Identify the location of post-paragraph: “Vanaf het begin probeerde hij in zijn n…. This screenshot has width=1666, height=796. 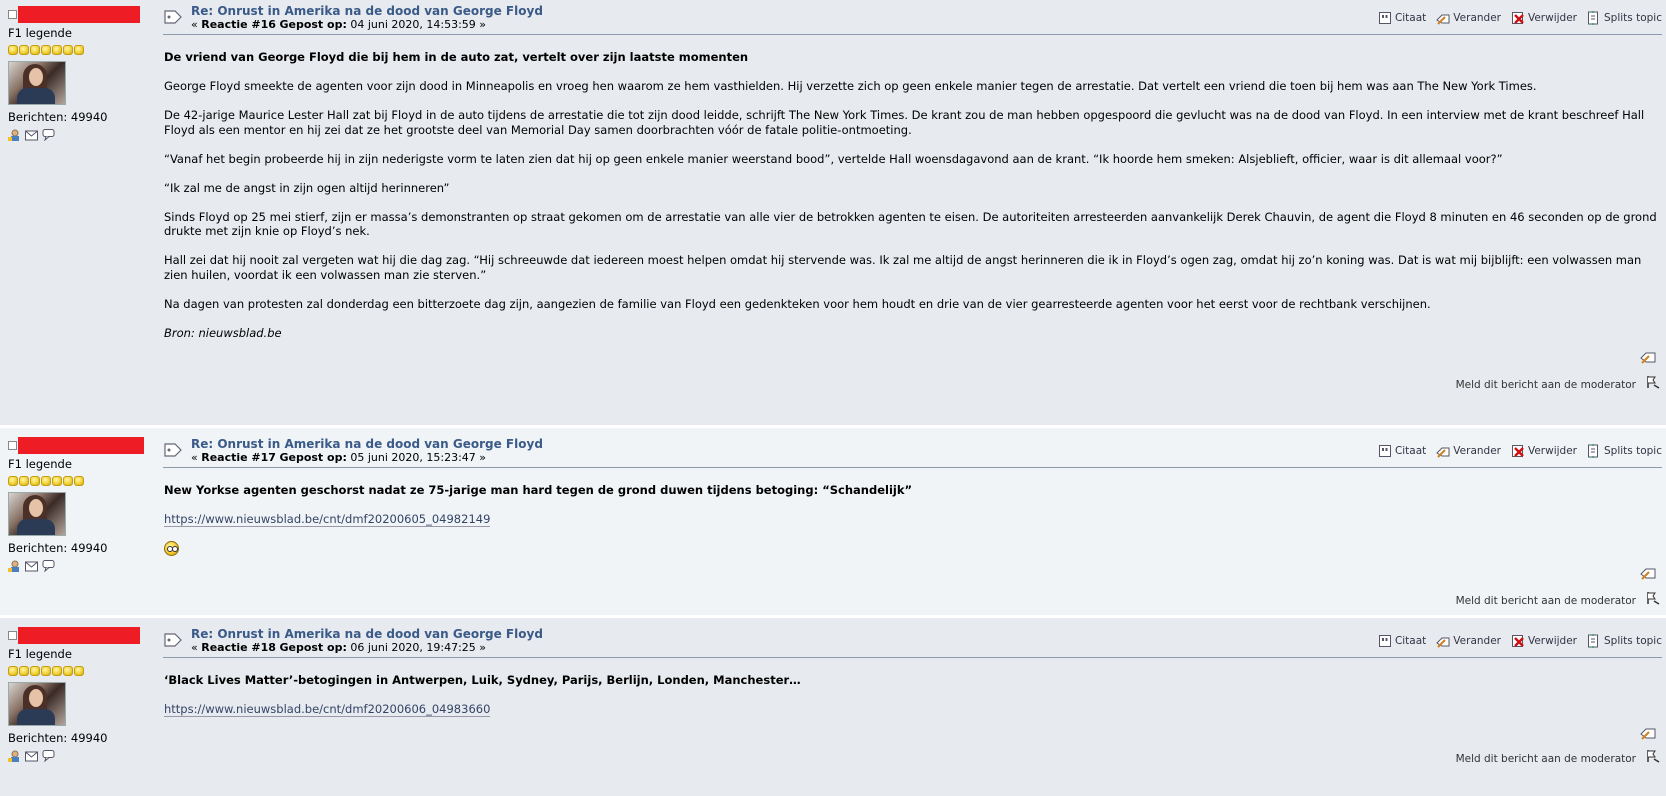
(833, 158).